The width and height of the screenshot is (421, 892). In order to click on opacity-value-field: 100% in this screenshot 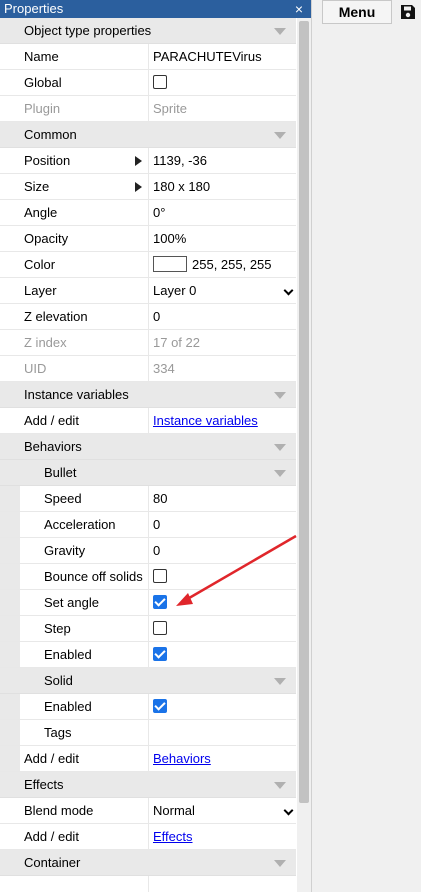, I will do `click(222, 238)`.